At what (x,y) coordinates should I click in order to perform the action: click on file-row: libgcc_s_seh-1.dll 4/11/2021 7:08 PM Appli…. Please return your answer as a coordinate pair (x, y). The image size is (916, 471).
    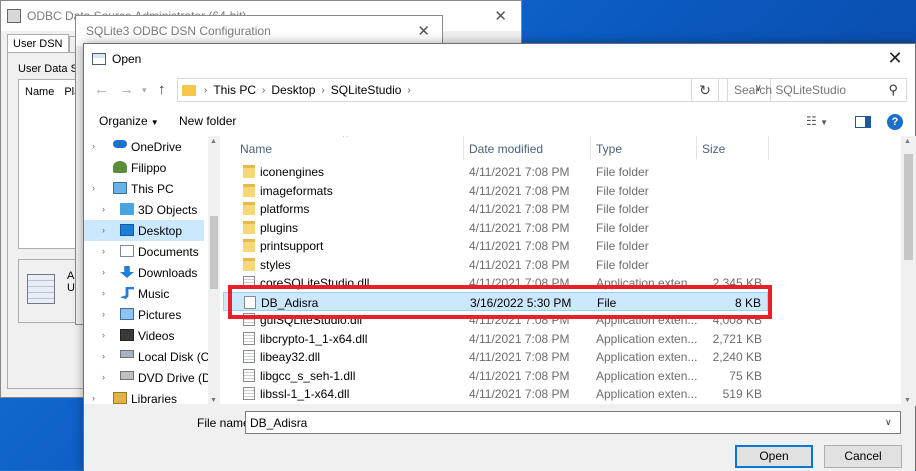
    Looking at the image, I should click on (495, 375).